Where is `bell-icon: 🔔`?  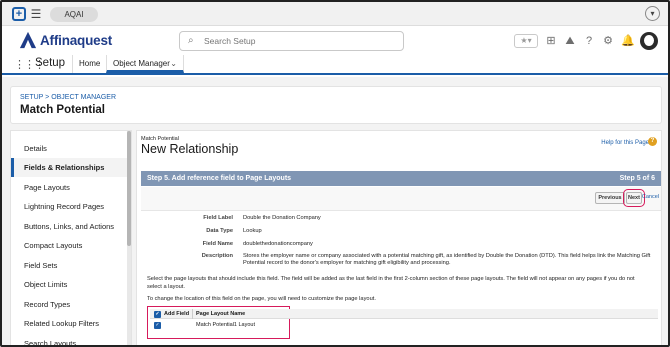 bell-icon: 🔔 is located at coordinates (628, 41).